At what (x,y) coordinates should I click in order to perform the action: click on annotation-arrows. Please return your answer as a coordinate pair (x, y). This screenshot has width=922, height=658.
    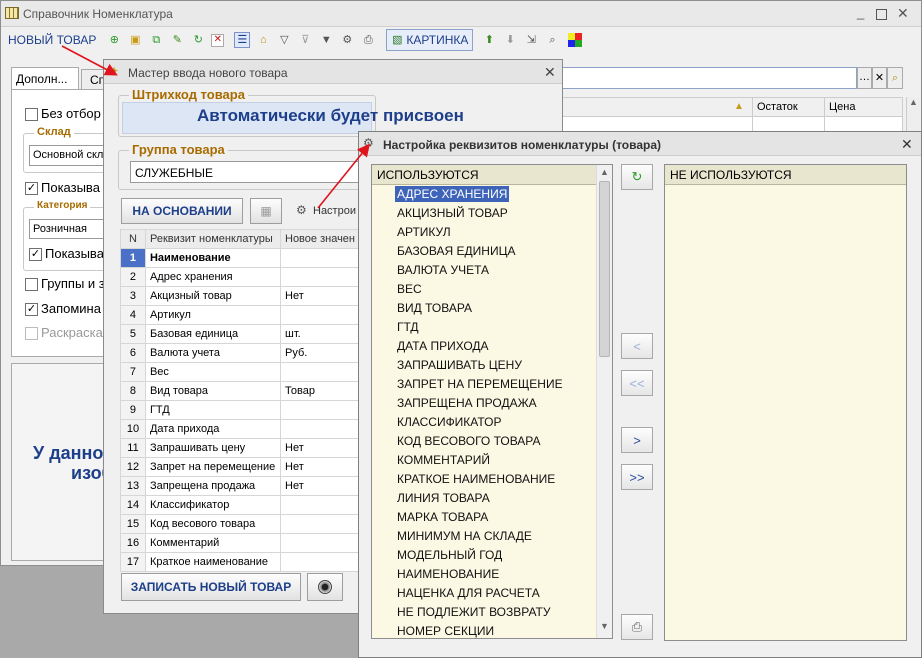
    Looking at the image, I should click on (216, 127).